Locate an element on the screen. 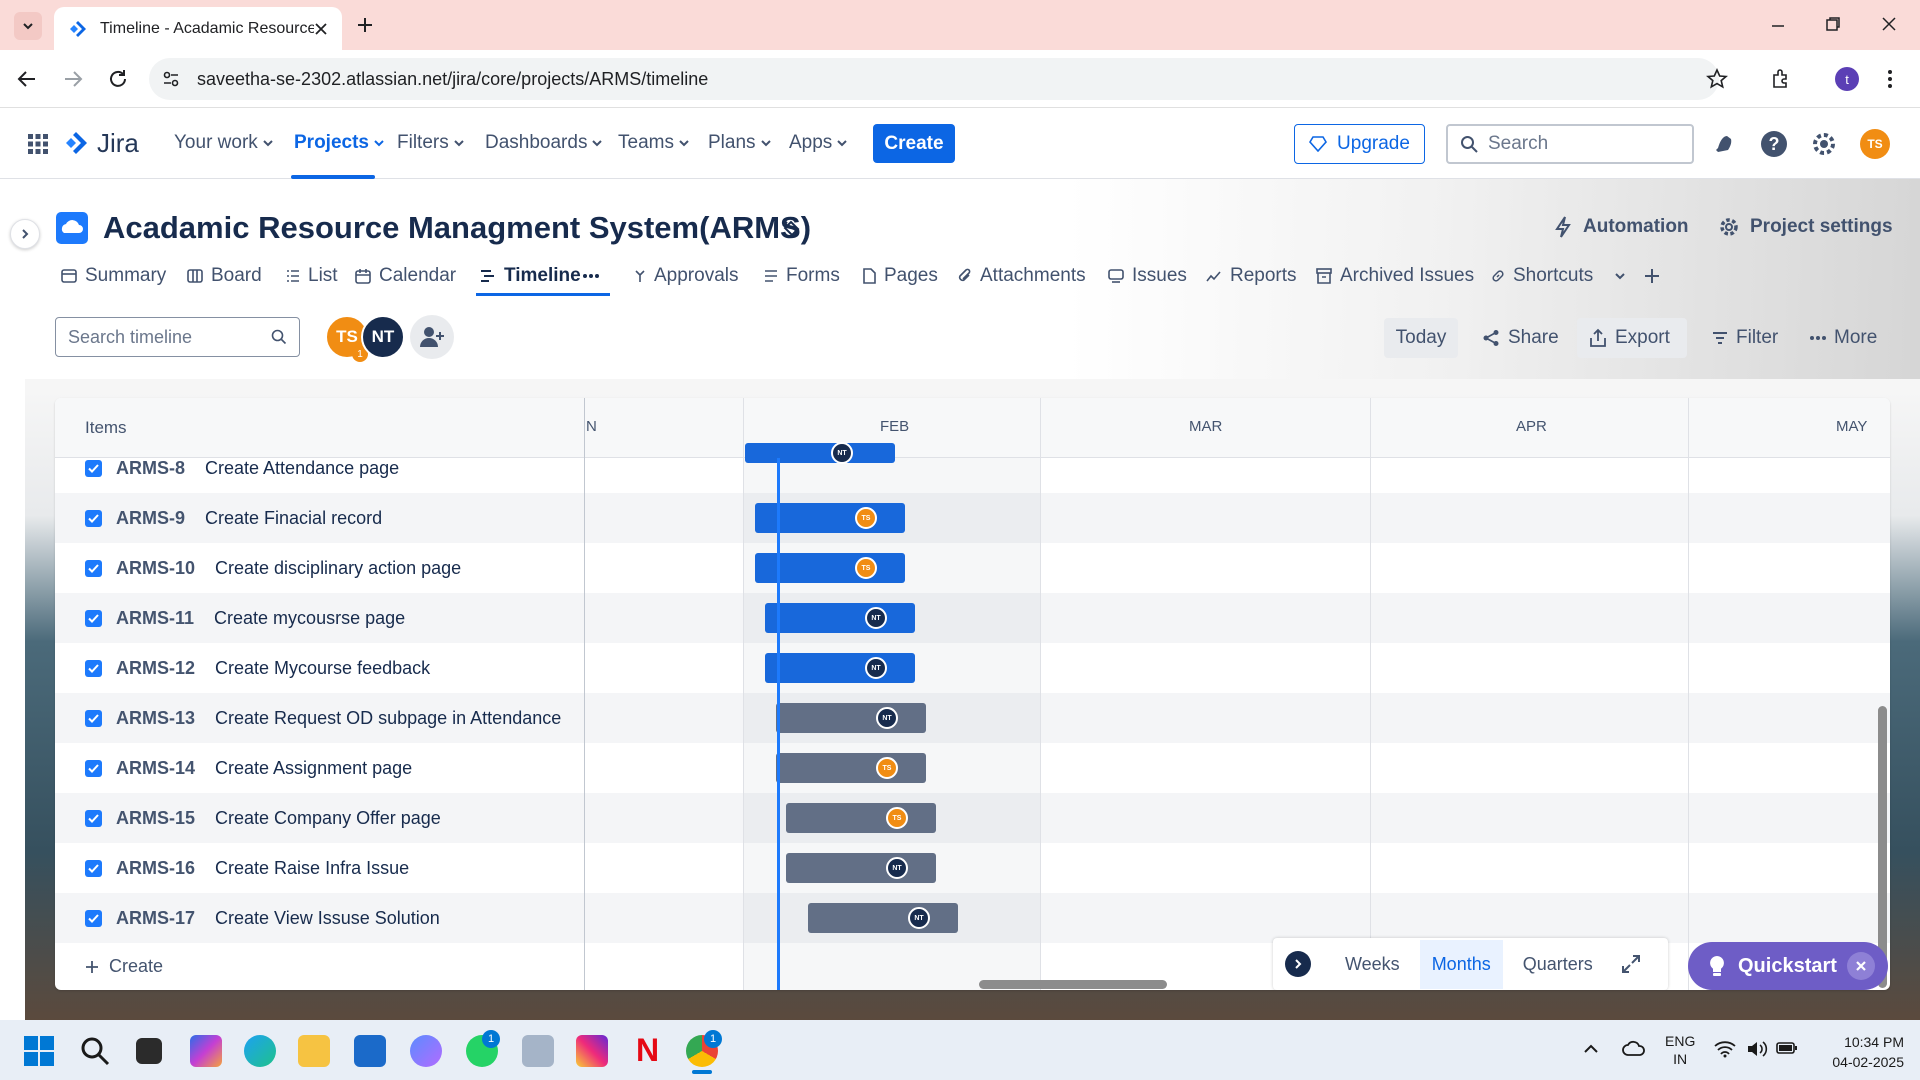  nav-your-work: Your work is located at coordinates (224, 143).